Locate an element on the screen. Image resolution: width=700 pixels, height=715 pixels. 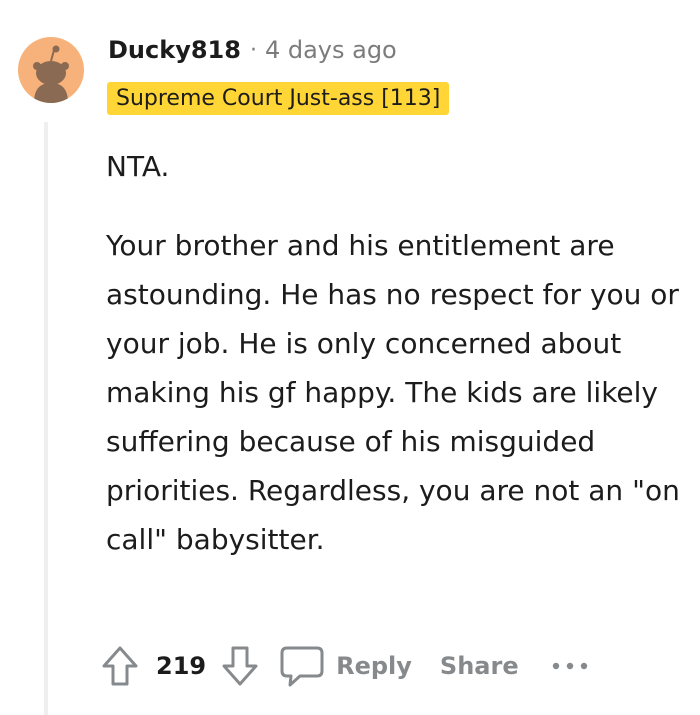
username-link: Ducky818 is located at coordinates (174, 50).